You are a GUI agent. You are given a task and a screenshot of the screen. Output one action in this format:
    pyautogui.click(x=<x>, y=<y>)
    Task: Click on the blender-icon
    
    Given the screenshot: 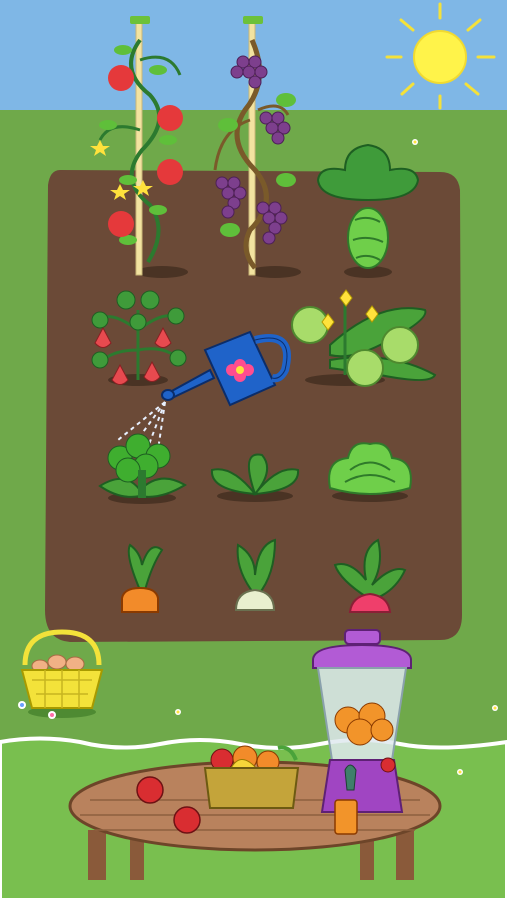 What is the action you would take?
    pyautogui.click(x=362, y=732)
    